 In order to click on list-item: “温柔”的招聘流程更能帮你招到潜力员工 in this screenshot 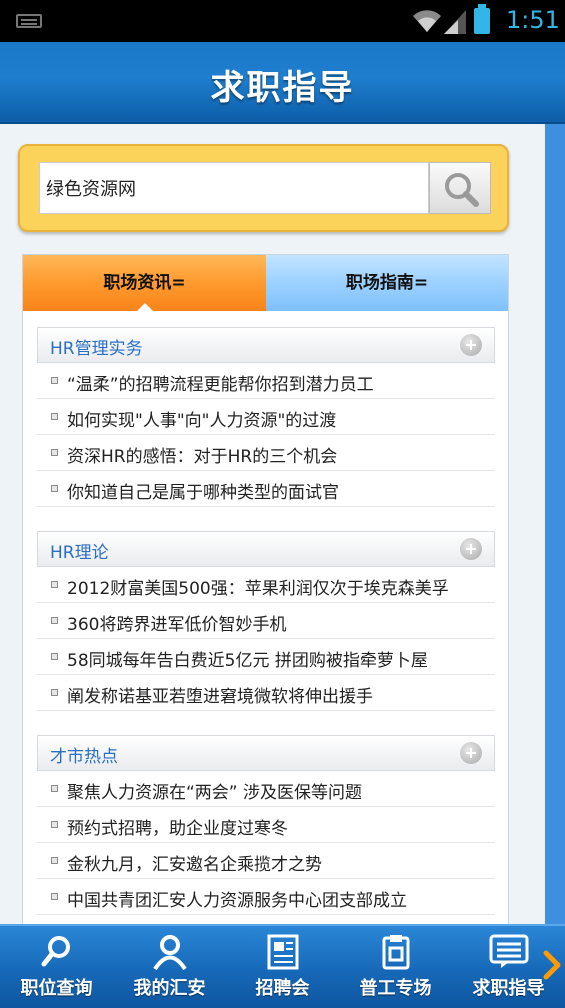, I will do `click(266, 381)`.